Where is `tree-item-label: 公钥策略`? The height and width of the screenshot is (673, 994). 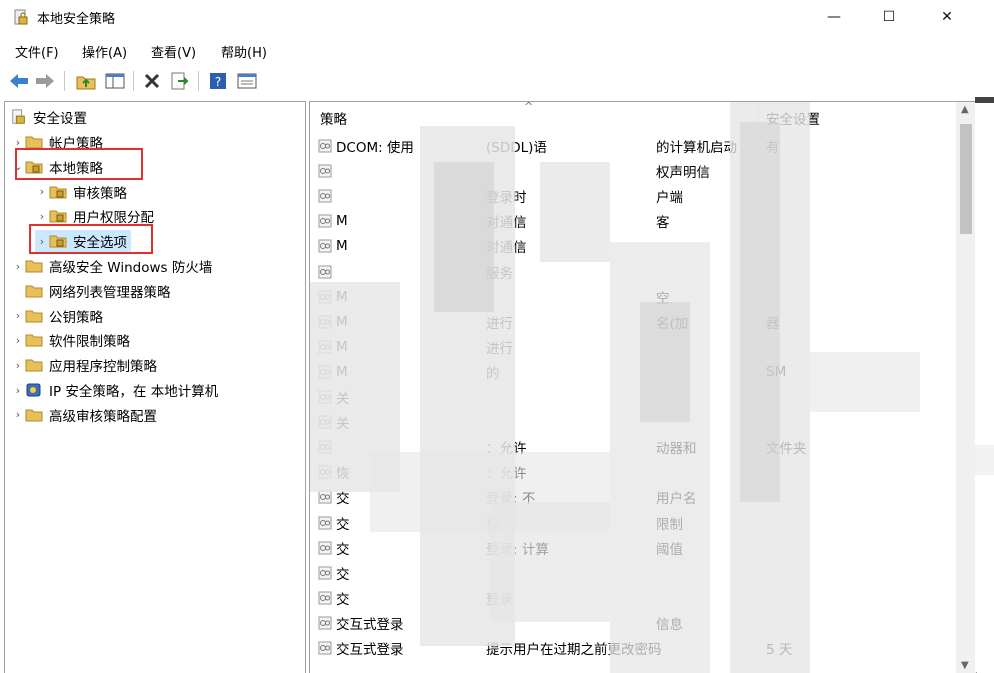 tree-item-label: 公钥策略 is located at coordinates (76, 317).